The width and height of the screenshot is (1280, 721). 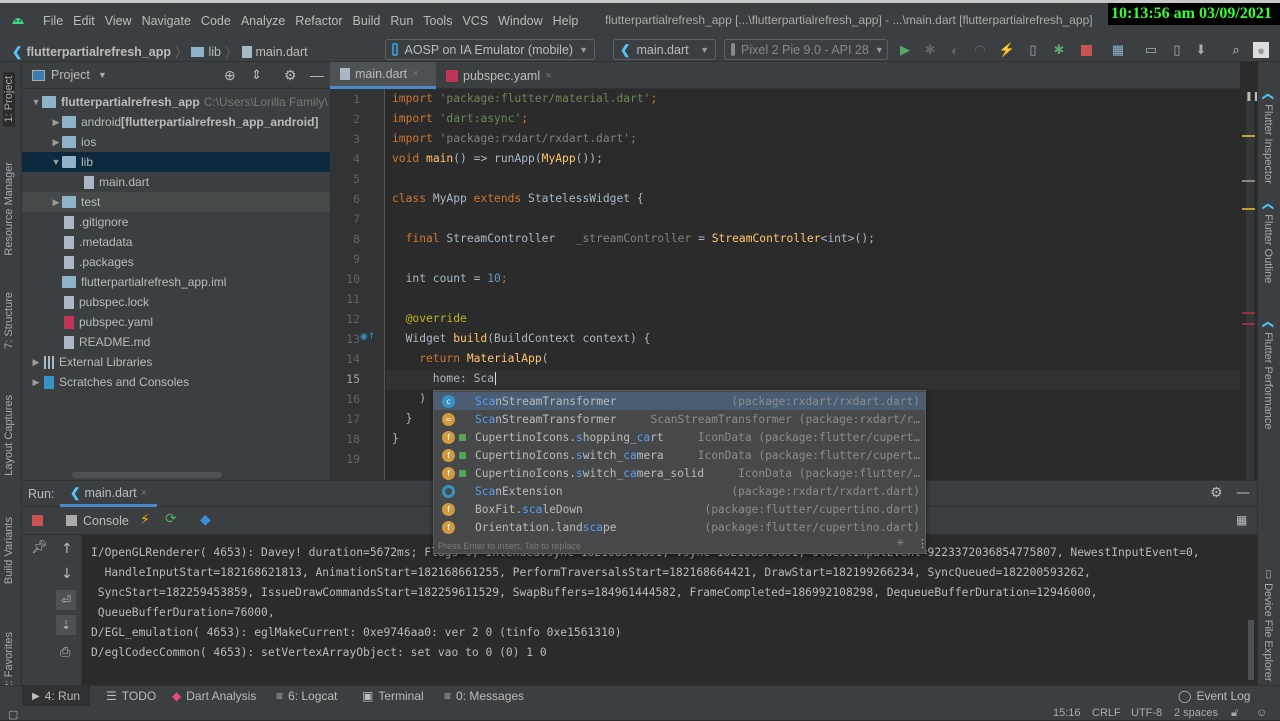 What do you see at coordinates (171, 519) in the screenshot?
I see `hot-restart-icon: ⟳` at bounding box center [171, 519].